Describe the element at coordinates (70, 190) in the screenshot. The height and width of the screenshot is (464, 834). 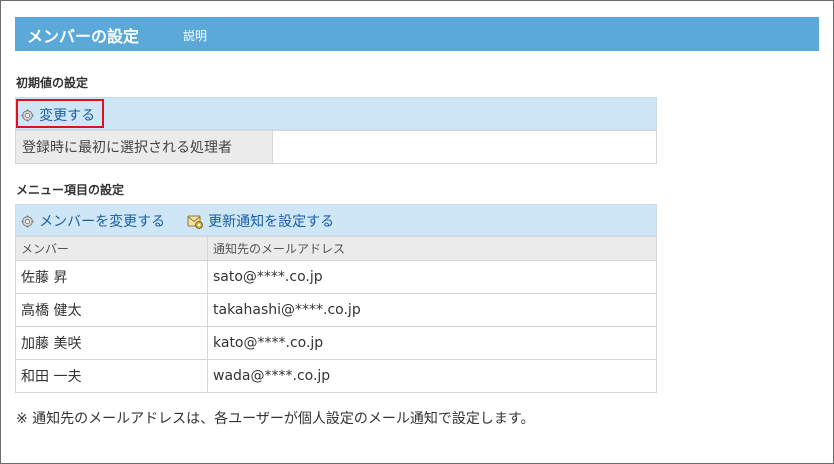
I see `menu-section-title: メニュー項目の設定` at that location.